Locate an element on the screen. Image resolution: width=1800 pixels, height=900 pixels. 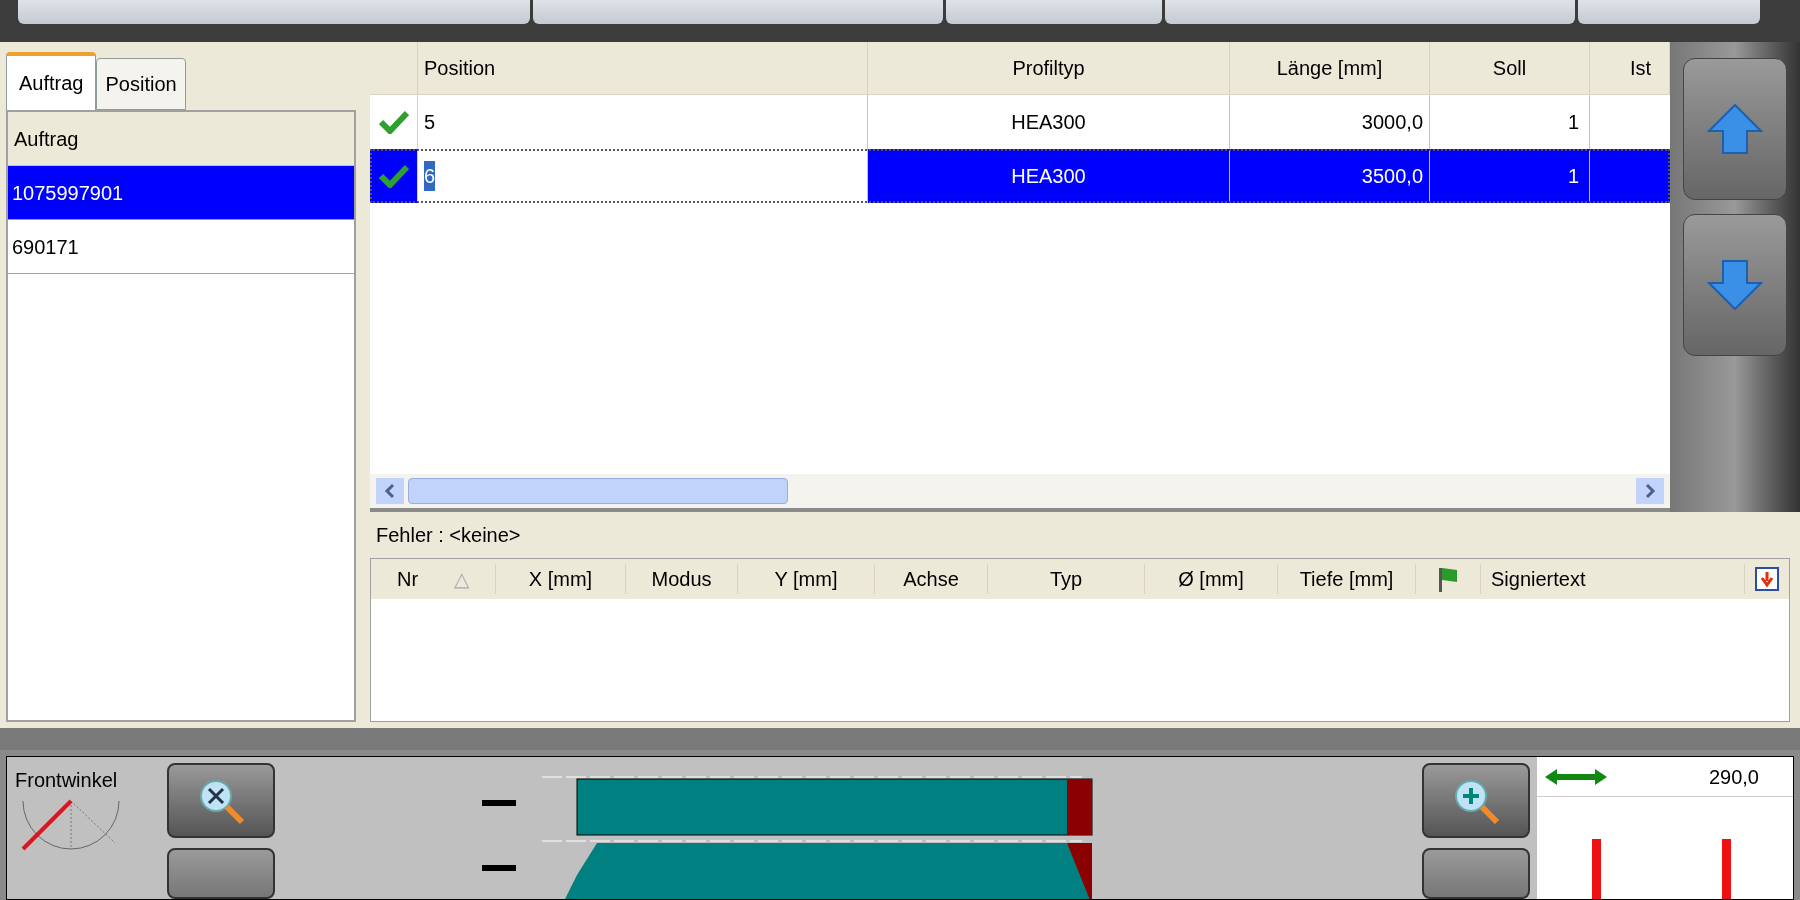
column-header: Soll is located at coordinates (1510, 68).